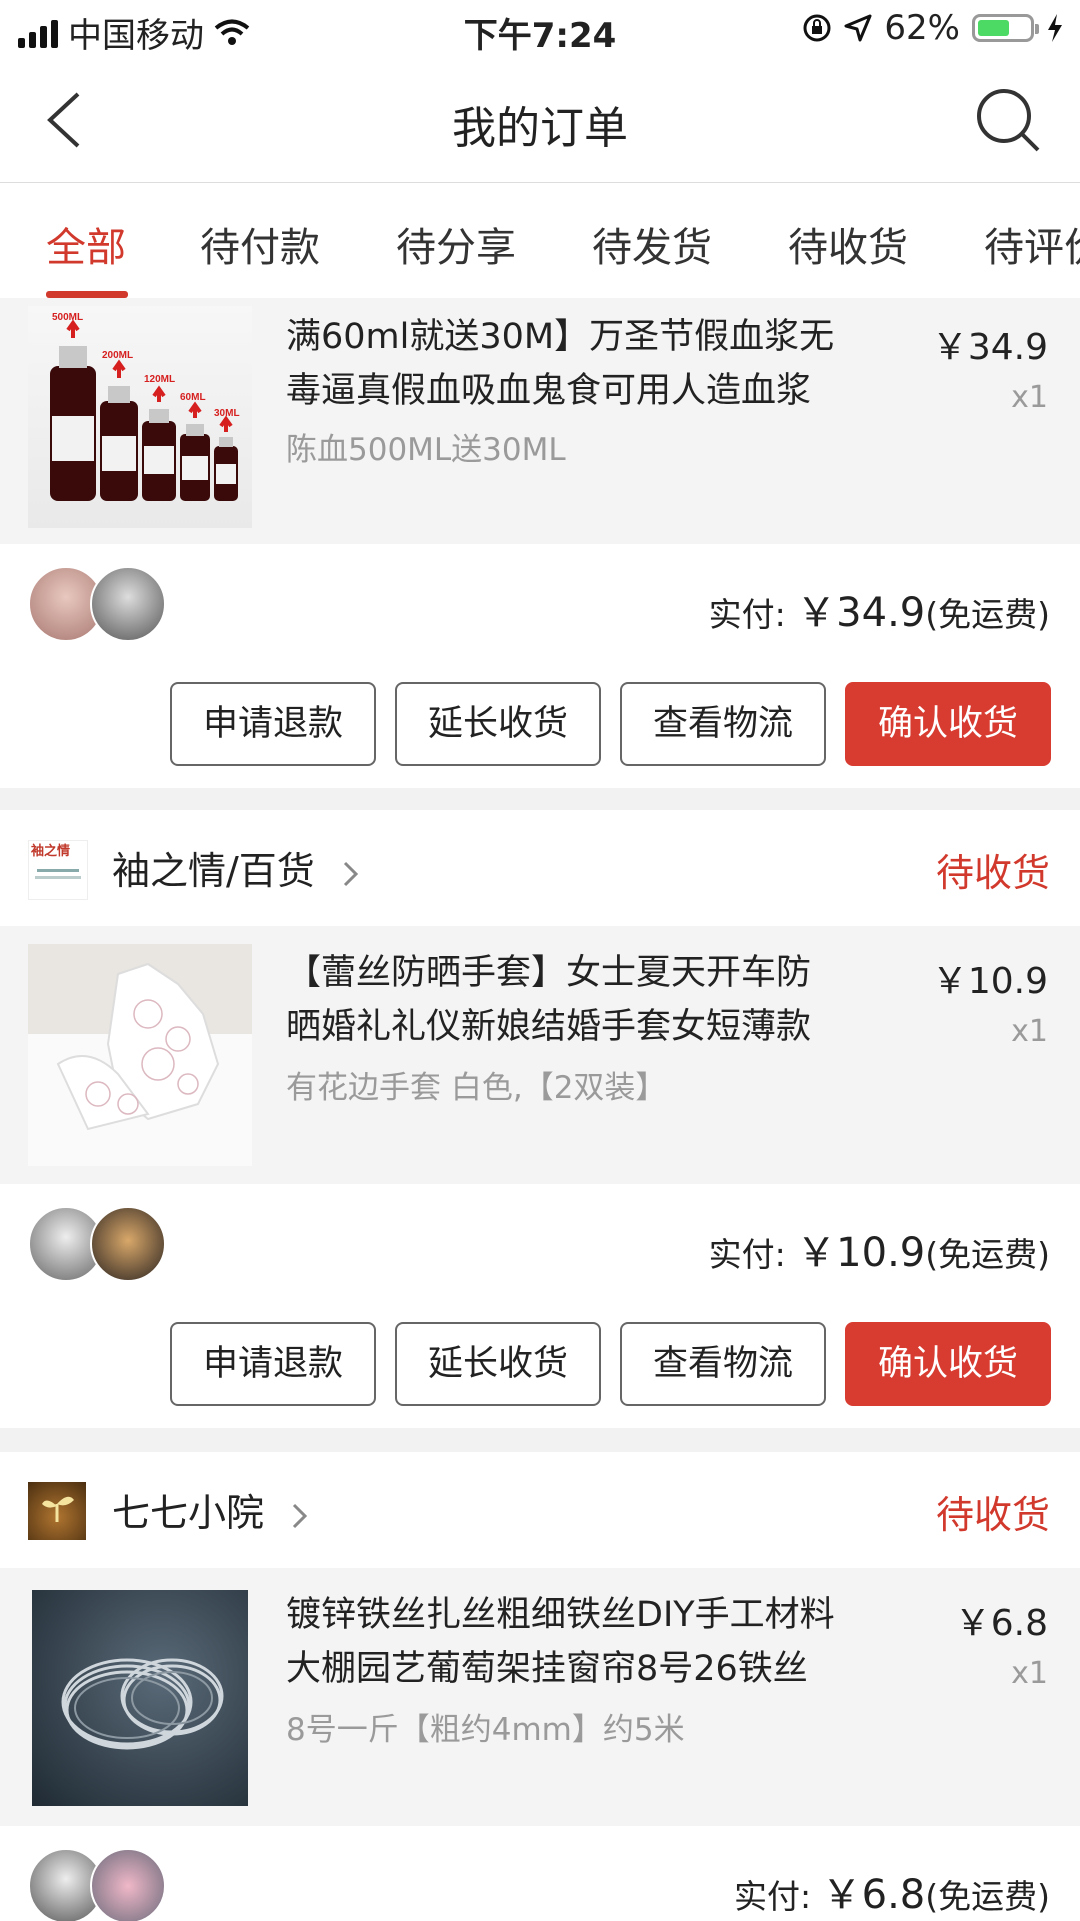 The width and height of the screenshot is (1080, 1921). Describe the element at coordinates (540, 241) in the screenshot. I see `order-tabs: 全部 待付款 待分享 待发货 待收货 待评价` at that location.